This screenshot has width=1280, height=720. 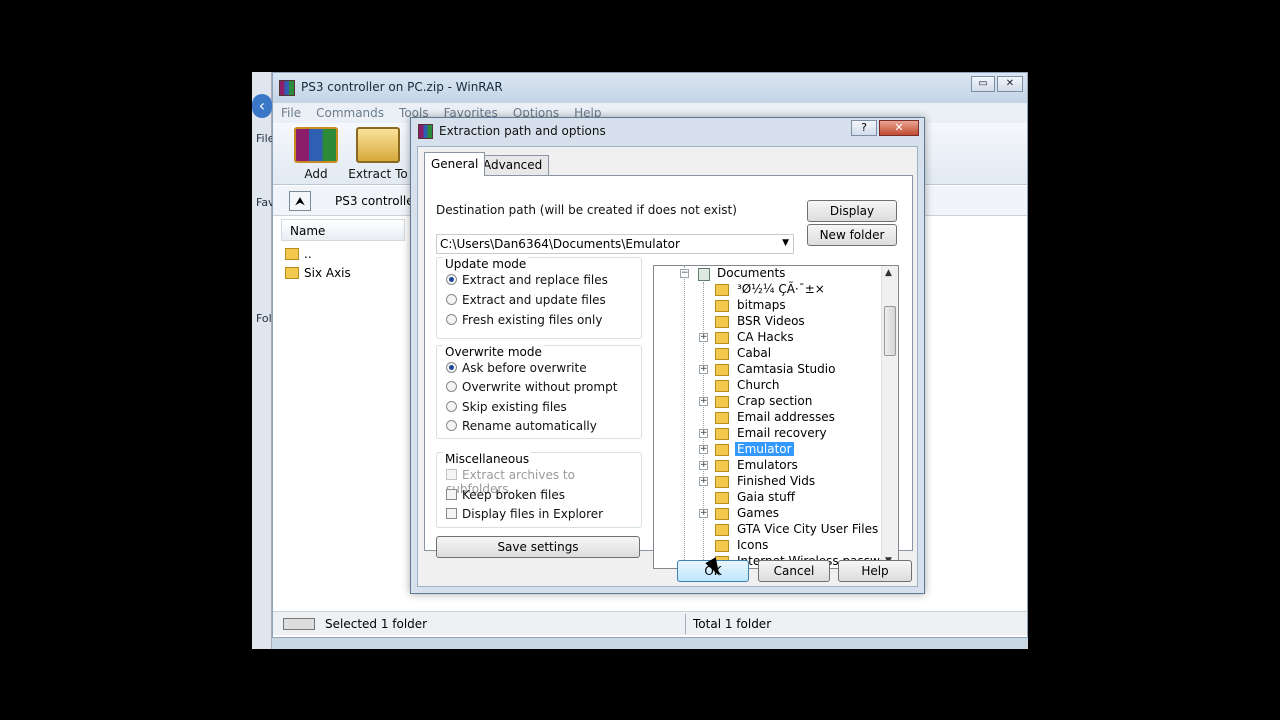 I want to click on radio-overwrite-without-prompt: Overwrite without prompt, so click(x=531, y=387).